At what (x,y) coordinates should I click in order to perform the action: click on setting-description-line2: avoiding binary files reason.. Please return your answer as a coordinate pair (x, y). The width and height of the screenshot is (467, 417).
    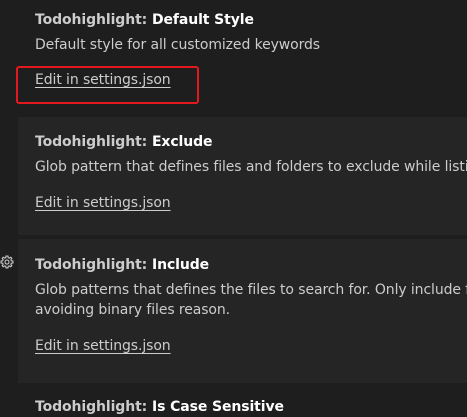
    Looking at the image, I should click on (133, 310).